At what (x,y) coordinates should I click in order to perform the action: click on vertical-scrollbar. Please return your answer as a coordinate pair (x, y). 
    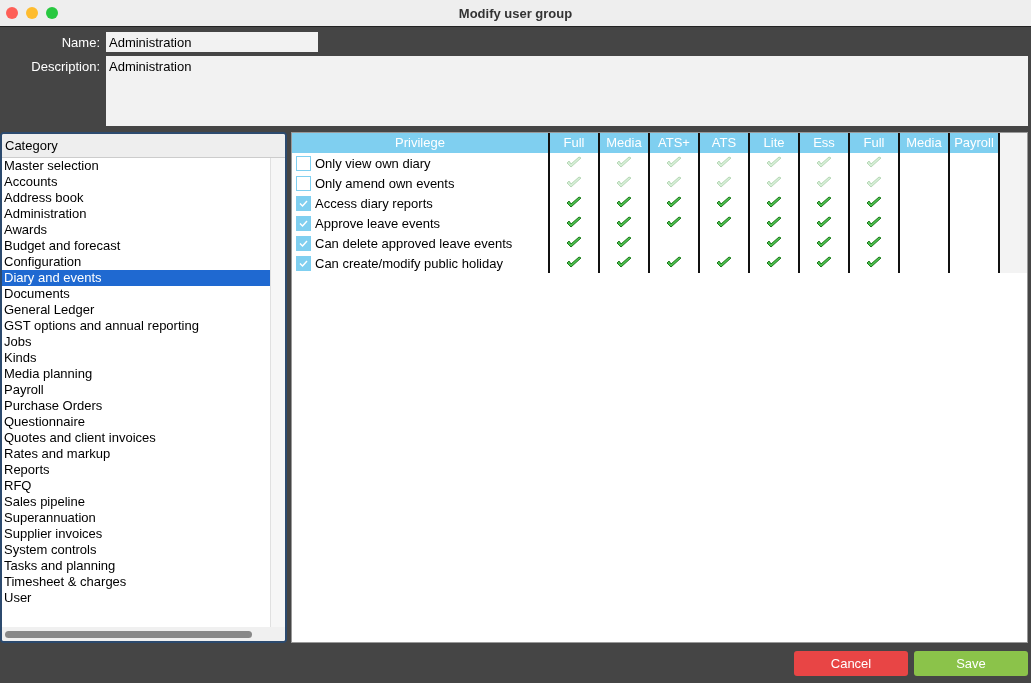
    Looking at the image, I should click on (277, 392).